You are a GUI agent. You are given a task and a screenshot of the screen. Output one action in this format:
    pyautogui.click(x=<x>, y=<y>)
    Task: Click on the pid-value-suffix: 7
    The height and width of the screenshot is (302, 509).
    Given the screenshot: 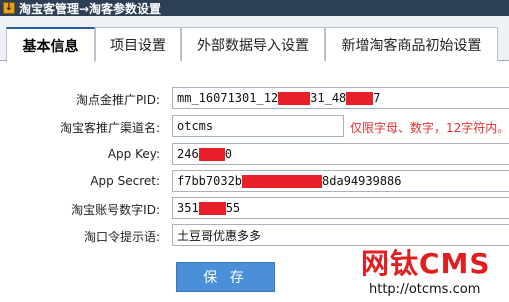 What is the action you would take?
    pyautogui.click(x=377, y=98)
    